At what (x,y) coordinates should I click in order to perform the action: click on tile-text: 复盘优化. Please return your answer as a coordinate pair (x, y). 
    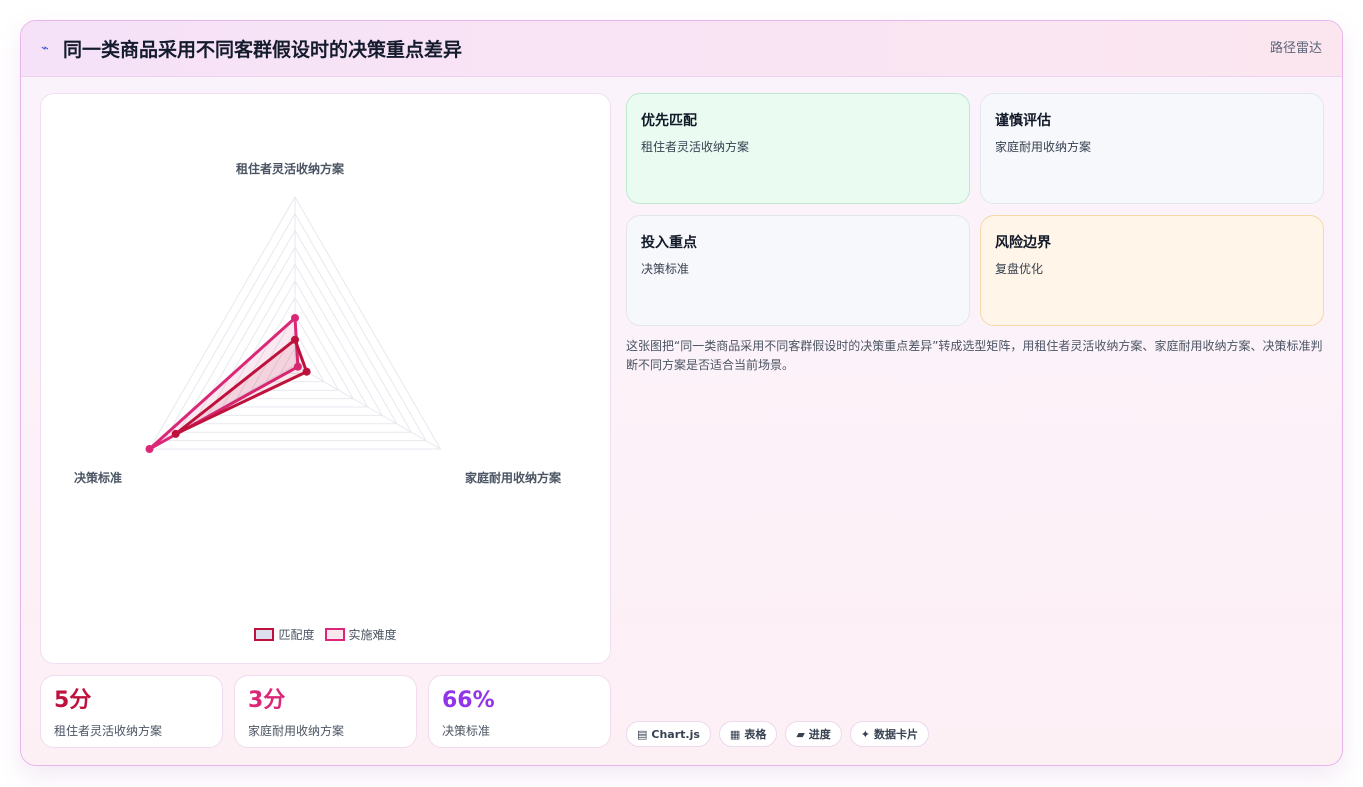
    Looking at the image, I should click on (1019, 269).